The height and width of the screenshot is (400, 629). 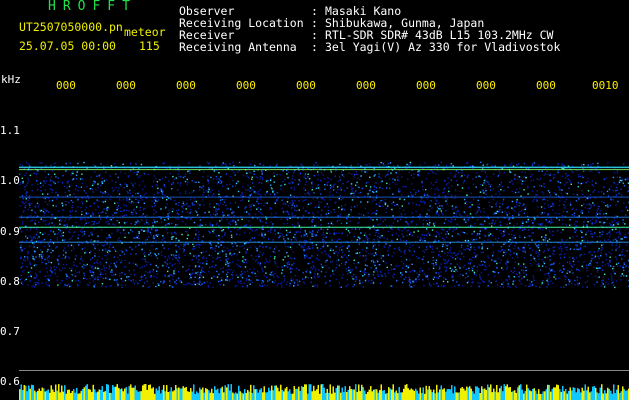 I want to click on app-title: HROFFT, so click(x=92, y=7).